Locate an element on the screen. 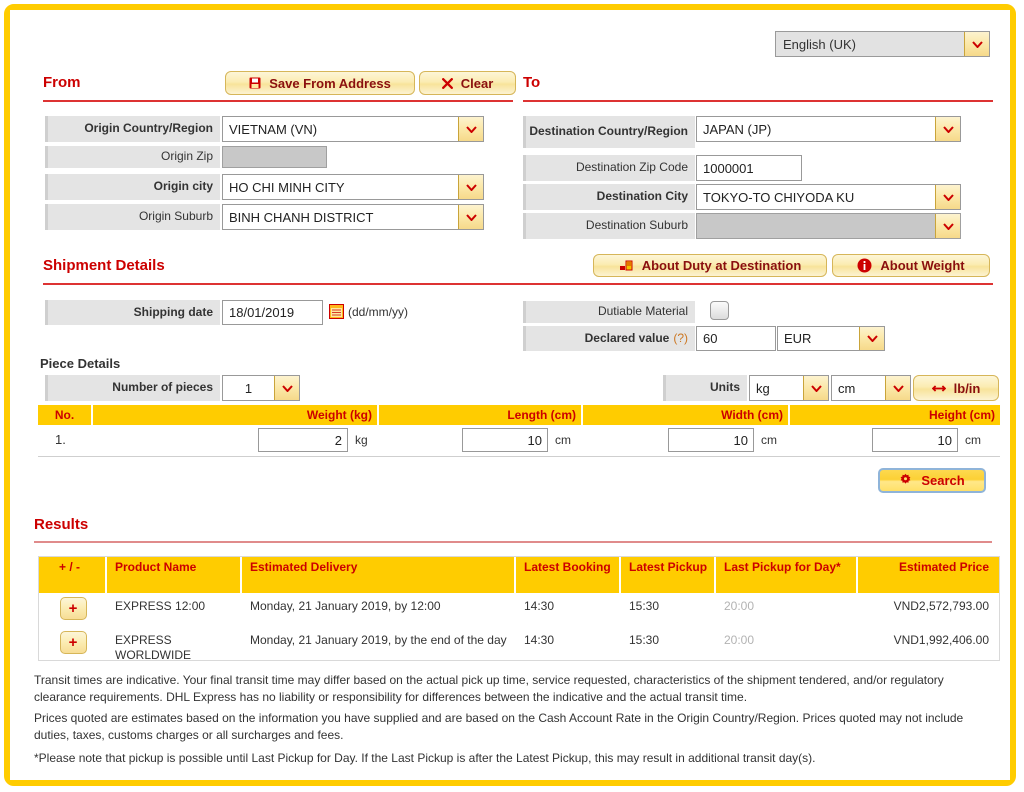  destination-country-label: Destination Country/Region is located at coordinates (609, 132).